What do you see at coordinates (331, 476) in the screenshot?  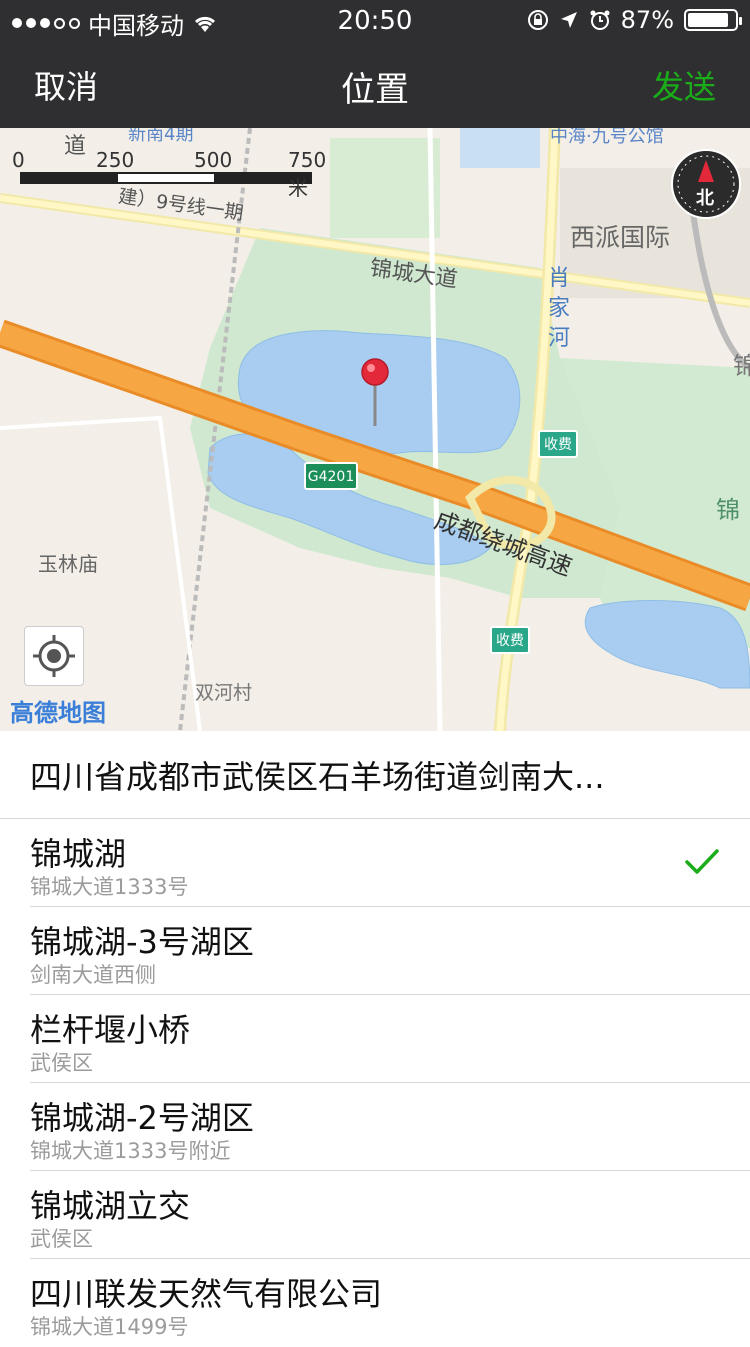 I see `highway-badge: G4201` at bounding box center [331, 476].